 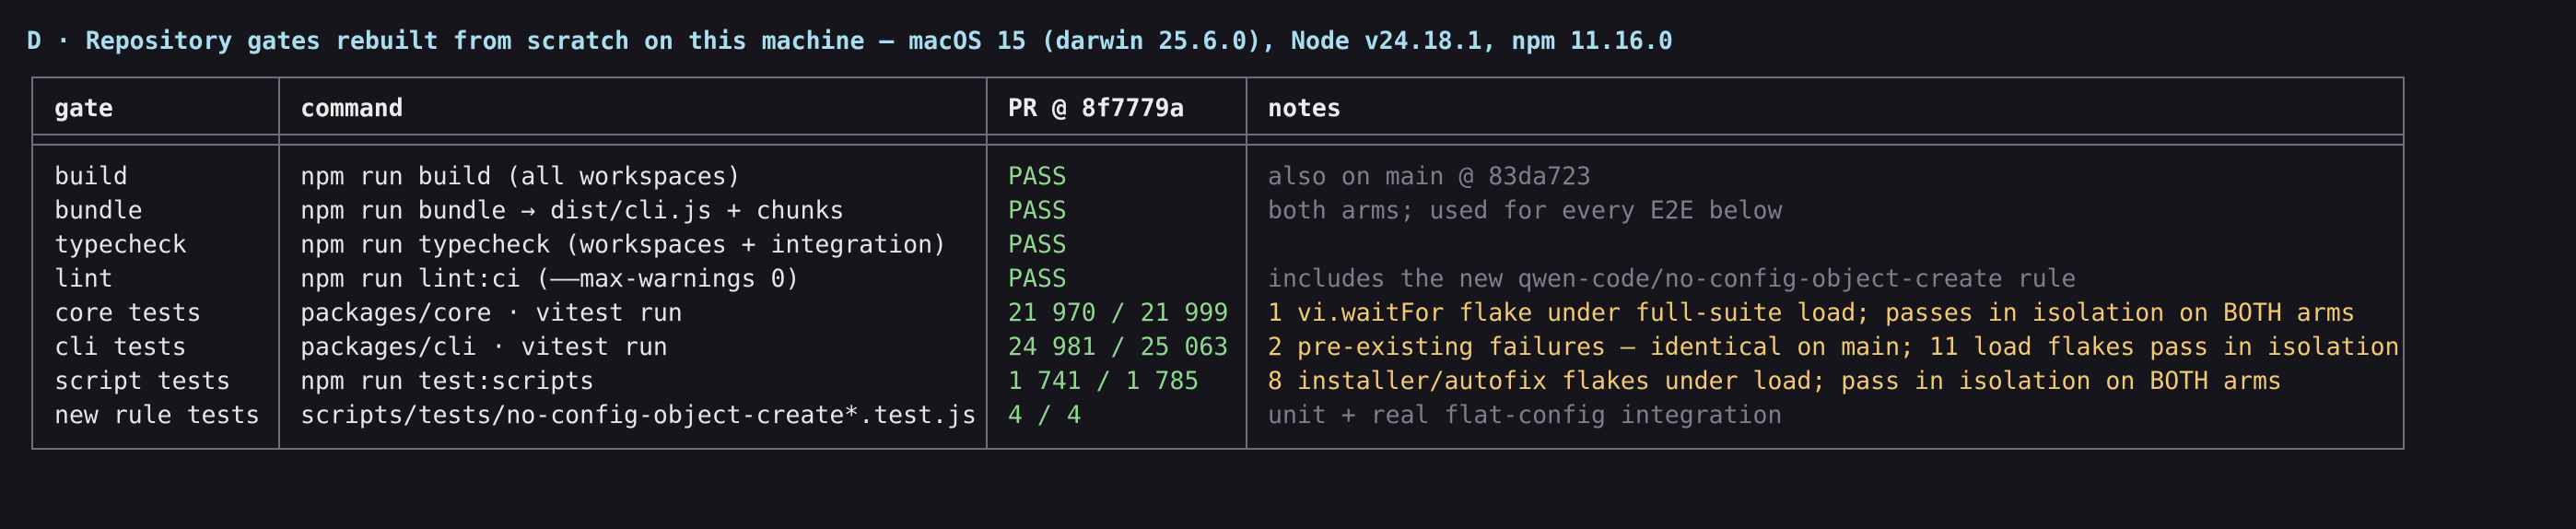 What do you see at coordinates (1525, 210) in the screenshot?
I see `notes-cell: both arms; used for every E2E below` at bounding box center [1525, 210].